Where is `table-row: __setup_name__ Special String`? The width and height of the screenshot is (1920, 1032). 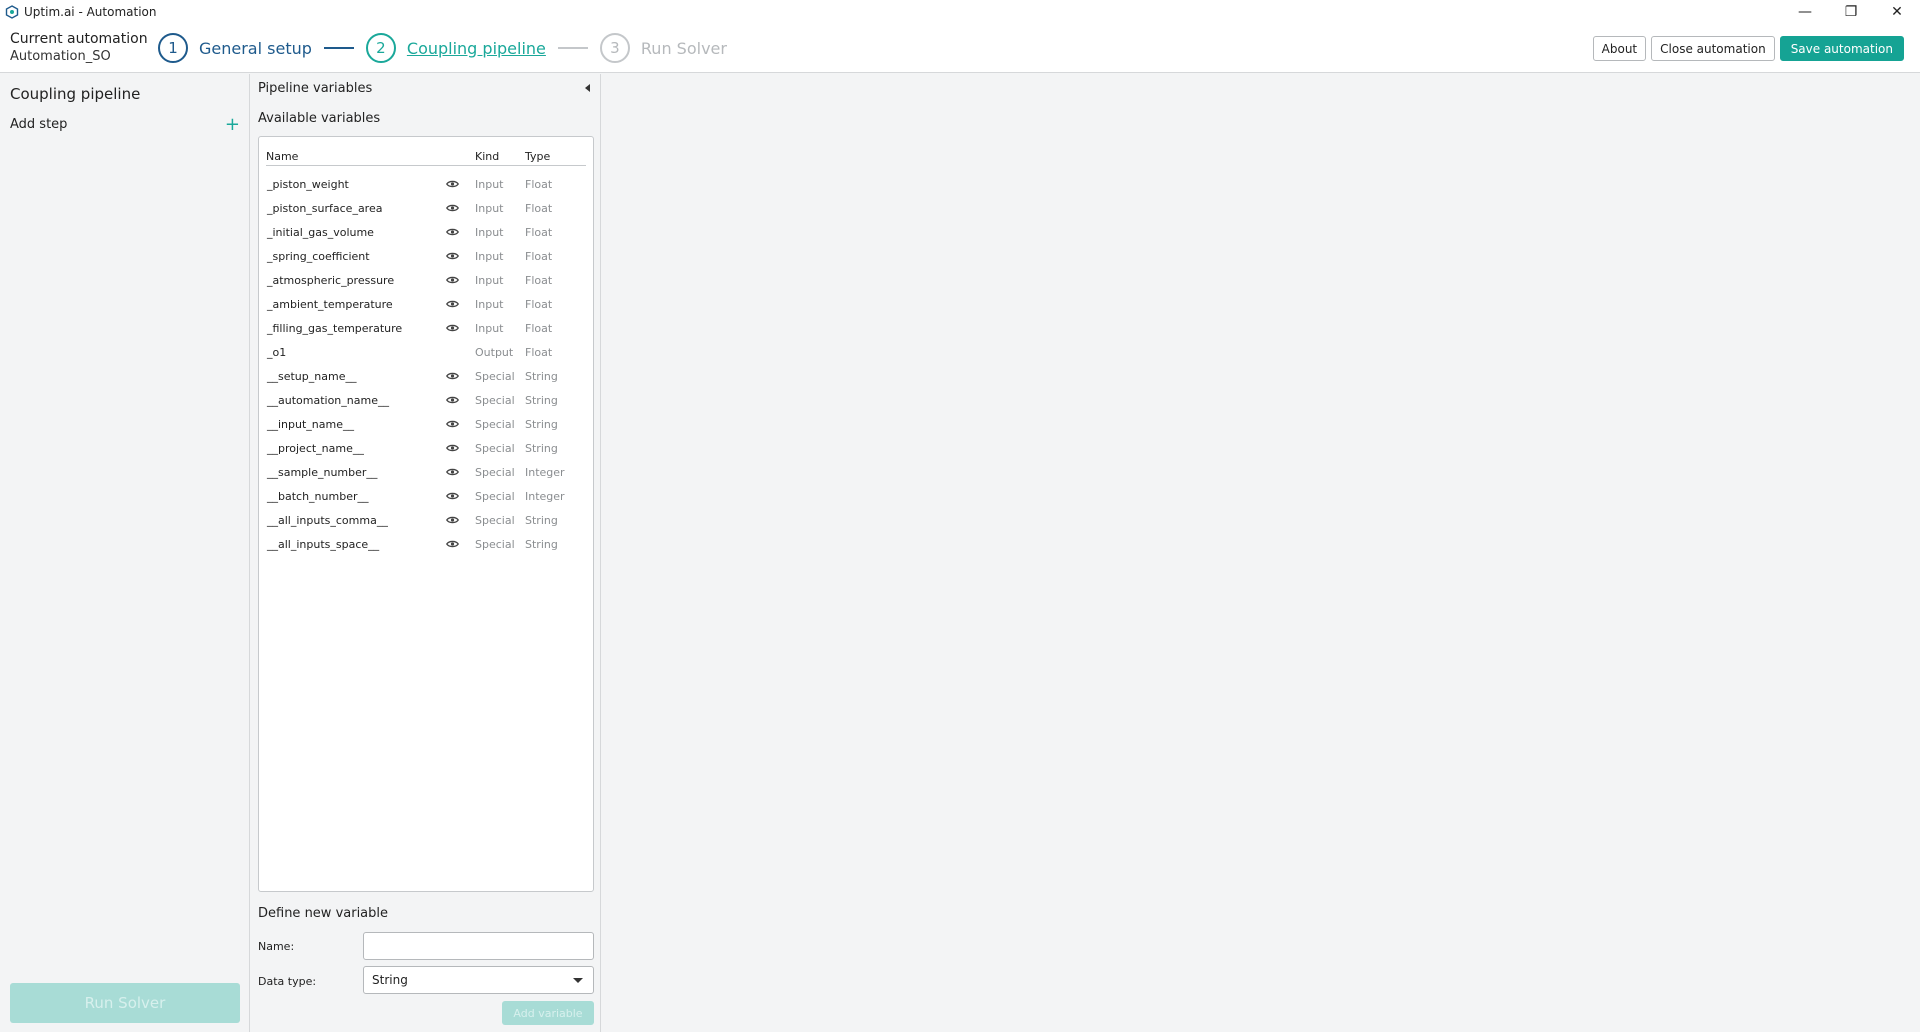
table-row: __setup_name__ Special String is located at coordinates (426, 377).